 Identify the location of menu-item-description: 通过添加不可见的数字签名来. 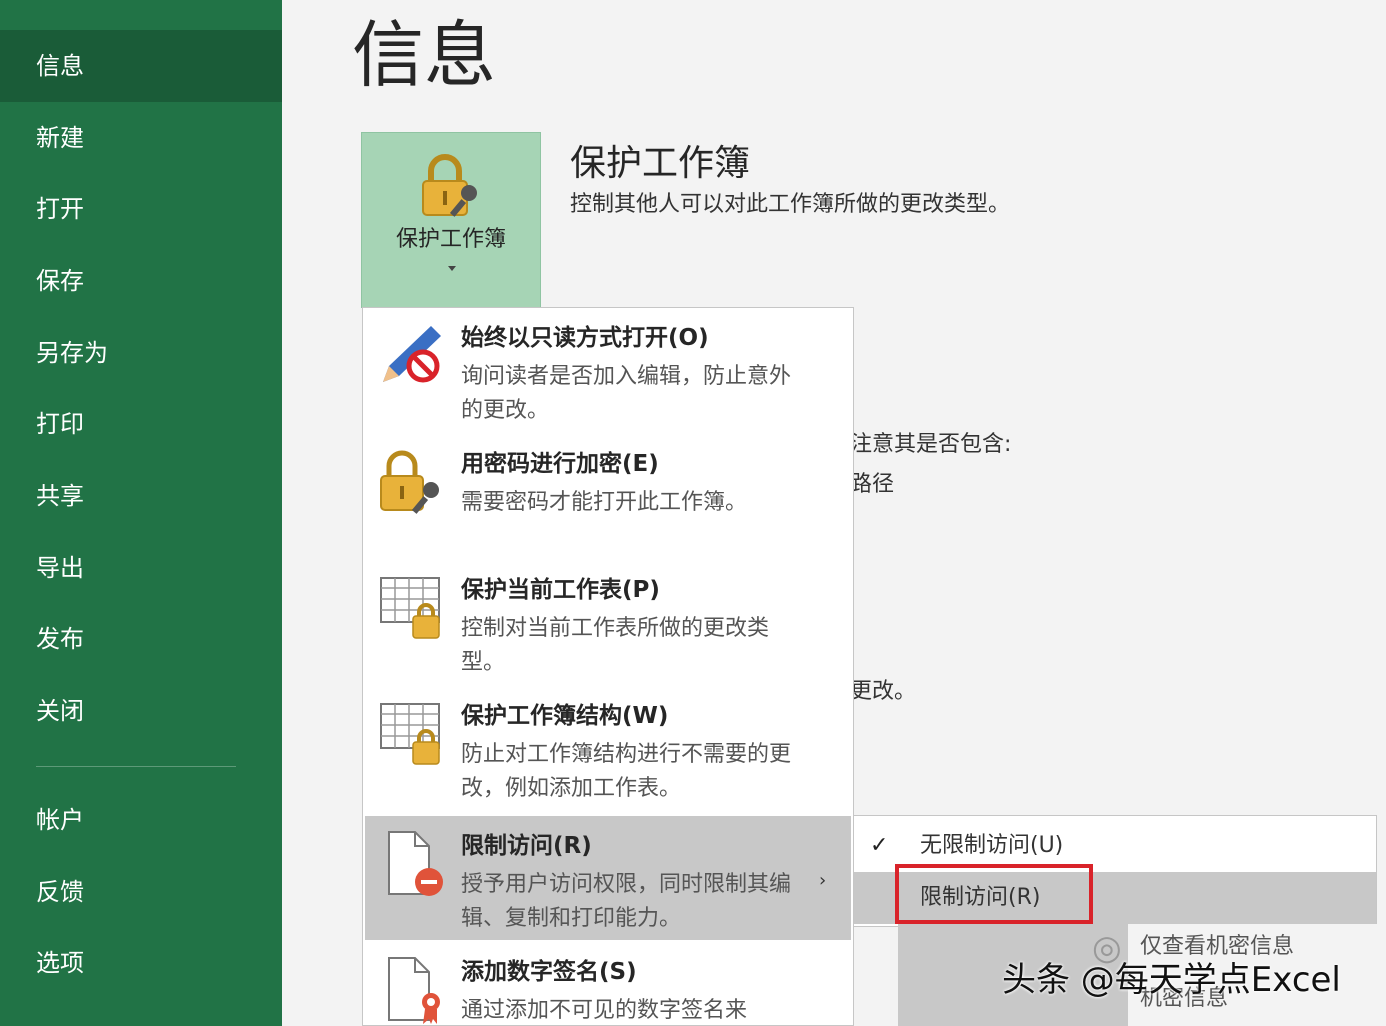
(604, 1010).